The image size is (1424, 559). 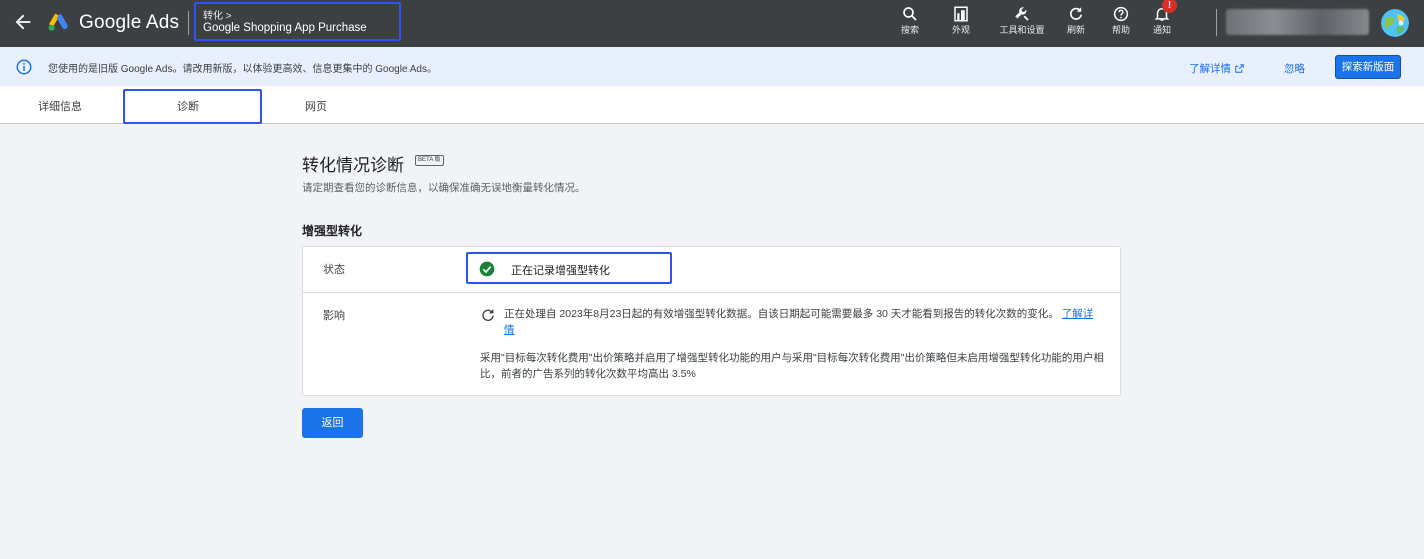 What do you see at coordinates (1162, 24) in the screenshot?
I see `notifications-tool-button: 通知` at bounding box center [1162, 24].